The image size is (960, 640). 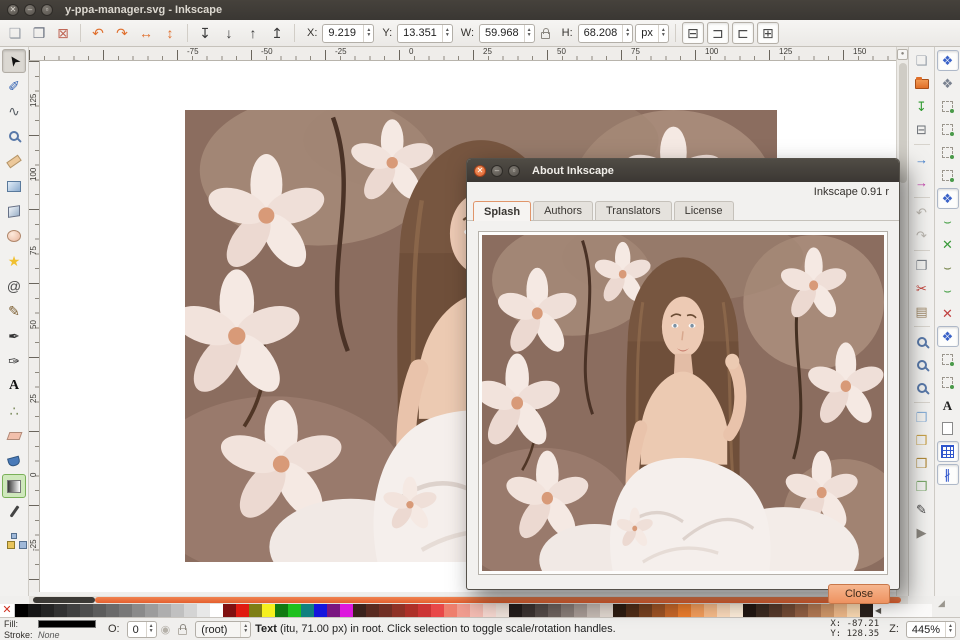 What do you see at coordinates (14, 86) in the screenshot?
I see `node-editor-tool-button: ✐` at bounding box center [14, 86].